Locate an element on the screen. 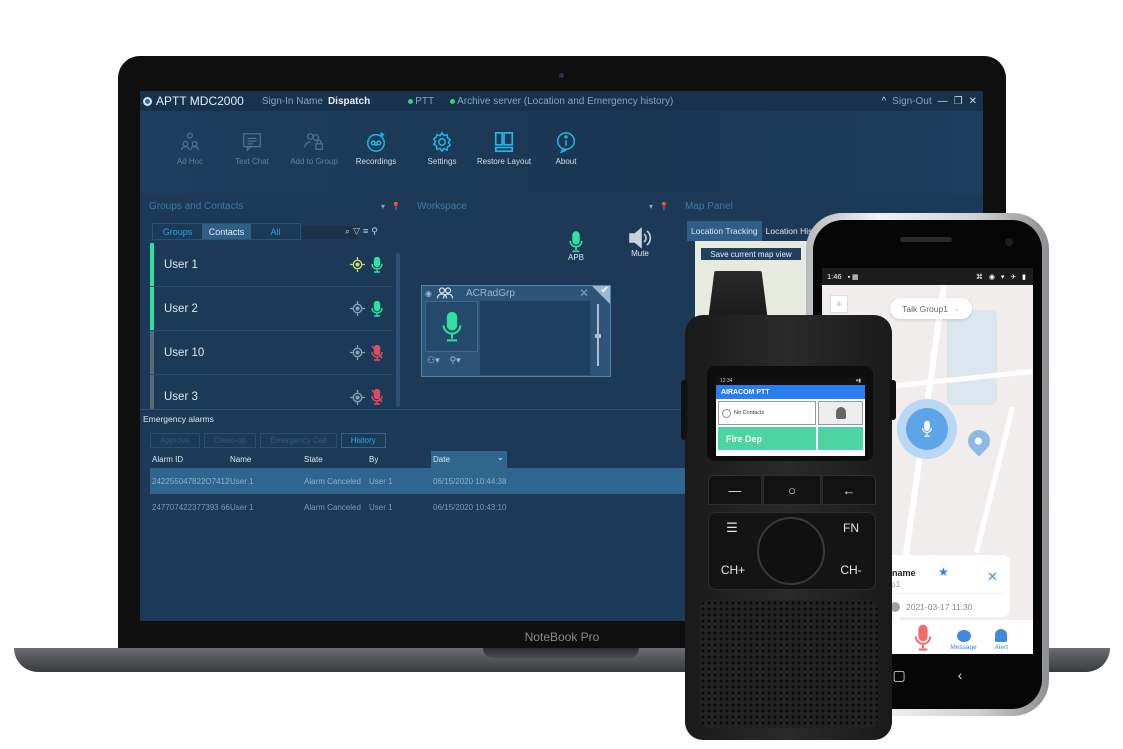 The image size is (1123, 749). system-status-icons: ⌘ ◉ ▾ ✈ ▮ is located at coordinates (1001, 277).